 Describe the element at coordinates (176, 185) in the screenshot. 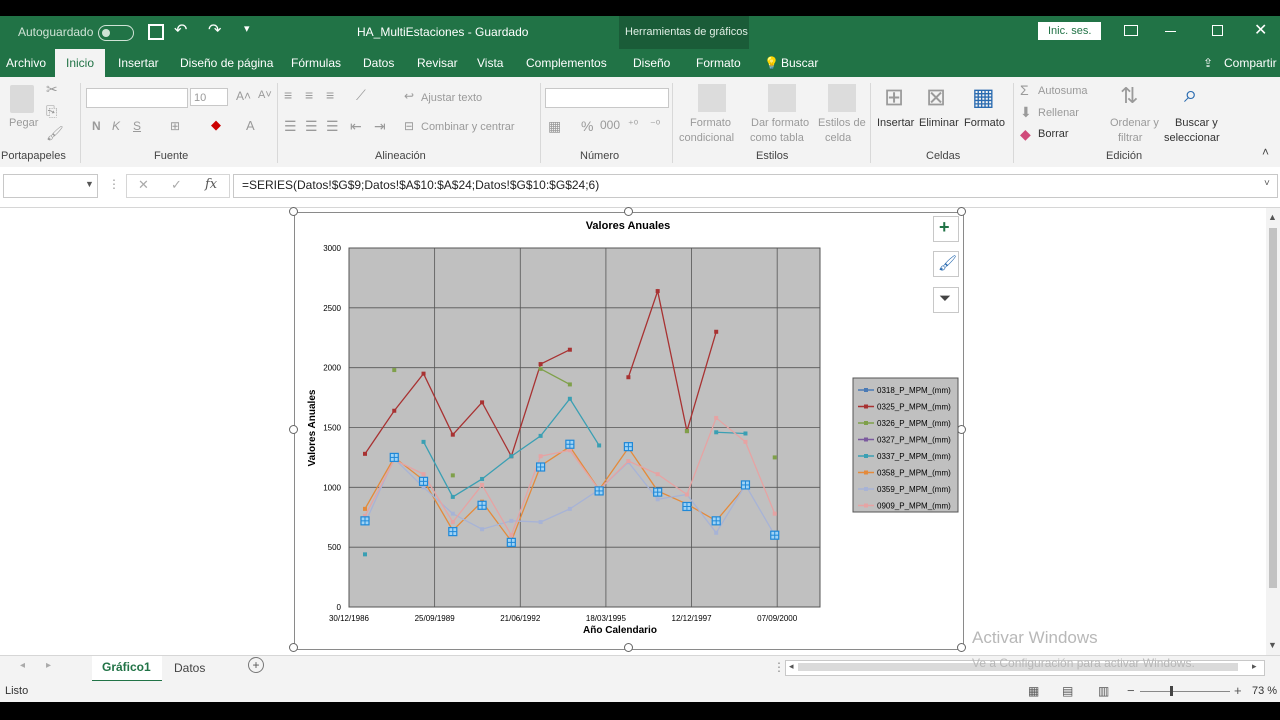

I see `enter-icon: ✓` at that location.